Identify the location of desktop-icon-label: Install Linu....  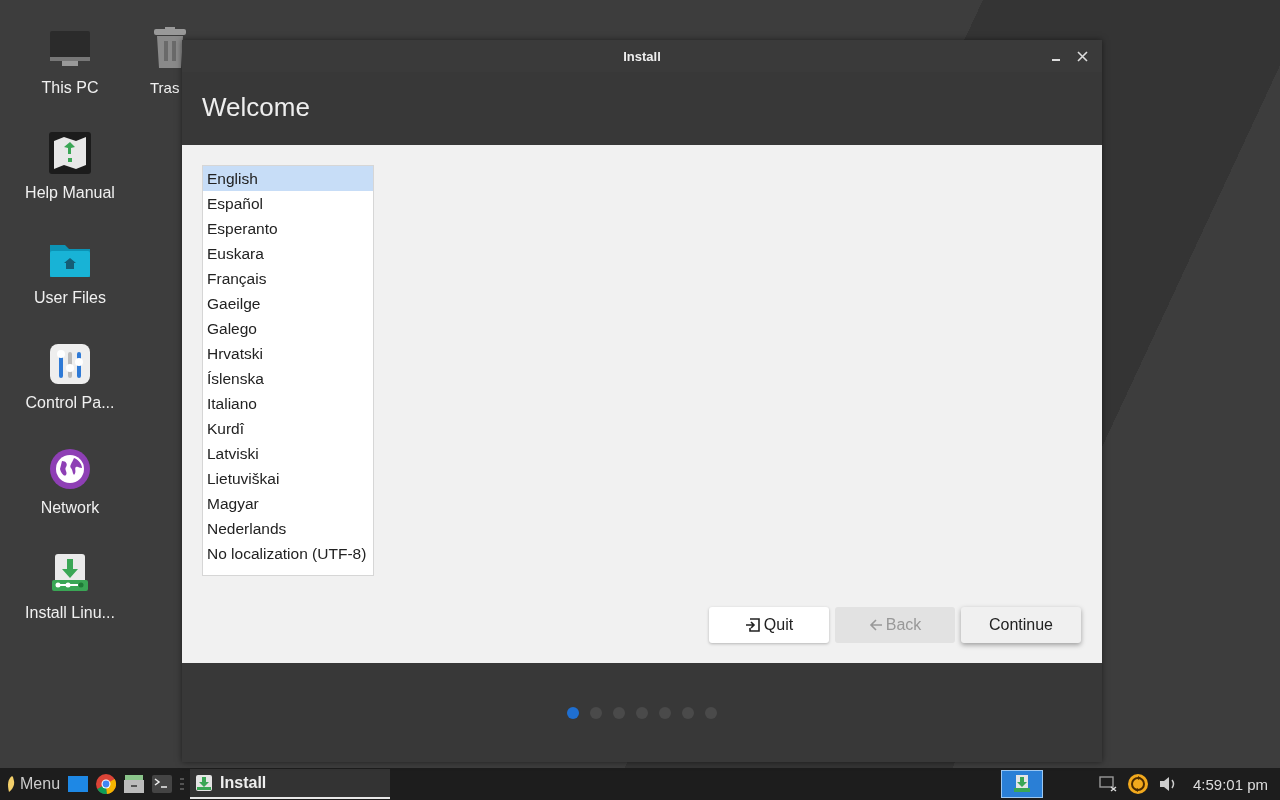
(70, 613).